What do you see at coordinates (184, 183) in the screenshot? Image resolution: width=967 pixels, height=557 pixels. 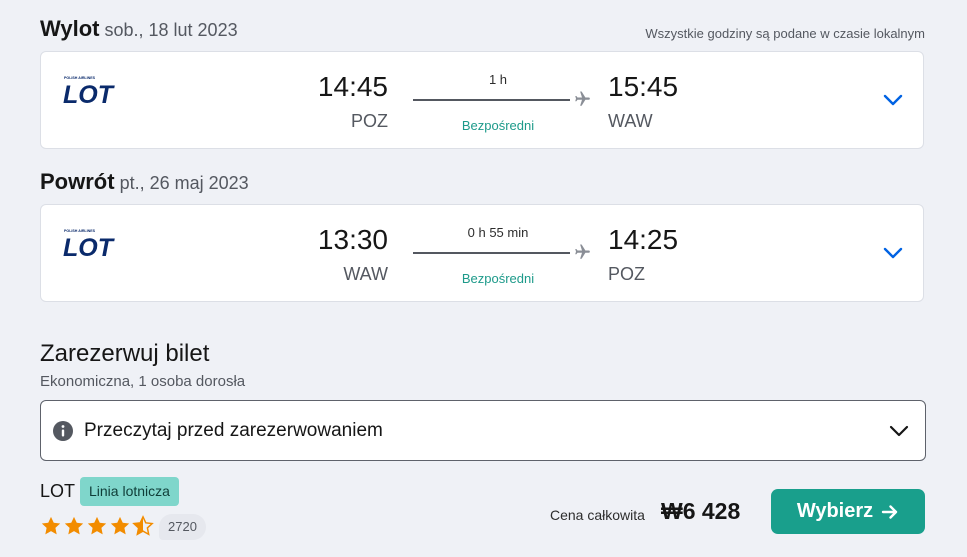 I see `inbound-date: pt., 26 maj 2023` at bounding box center [184, 183].